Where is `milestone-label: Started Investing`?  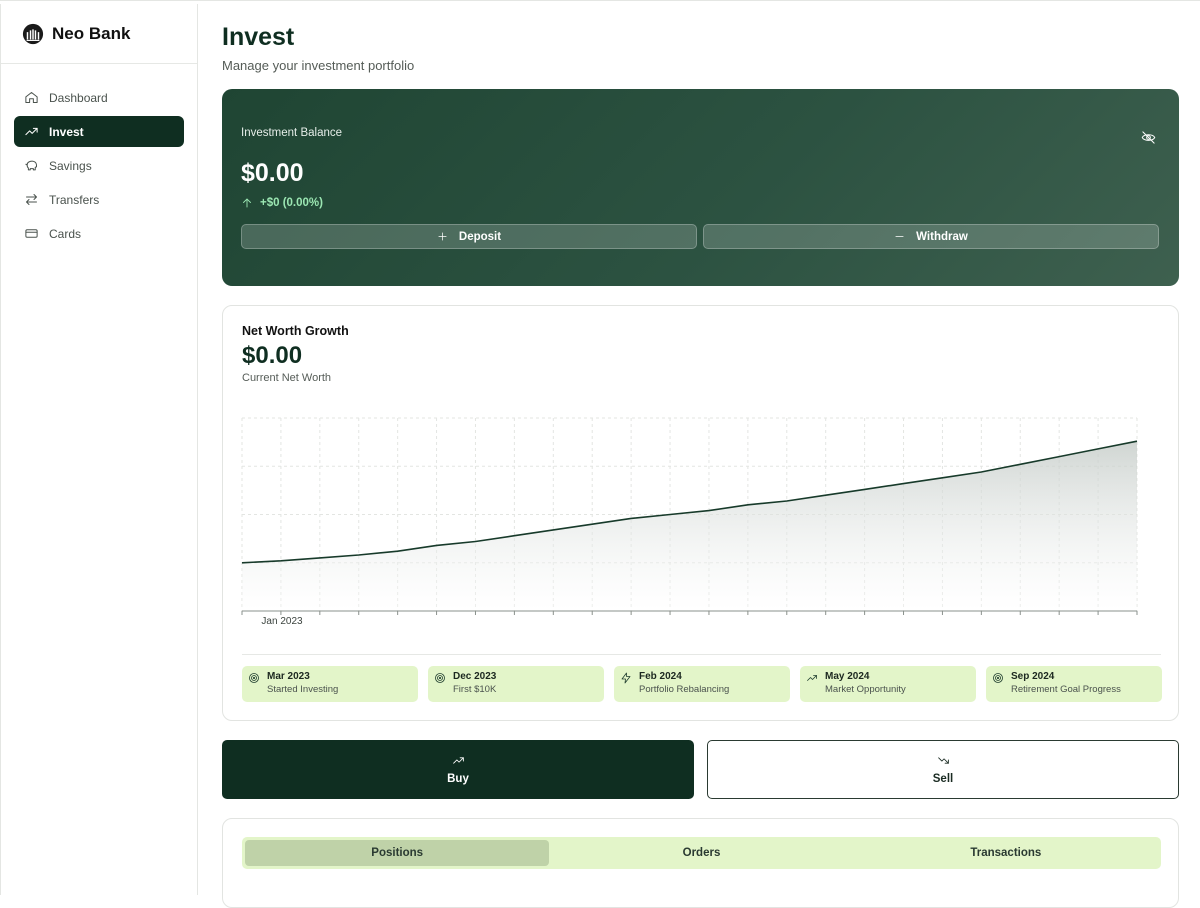 milestone-label: Started Investing is located at coordinates (303, 689).